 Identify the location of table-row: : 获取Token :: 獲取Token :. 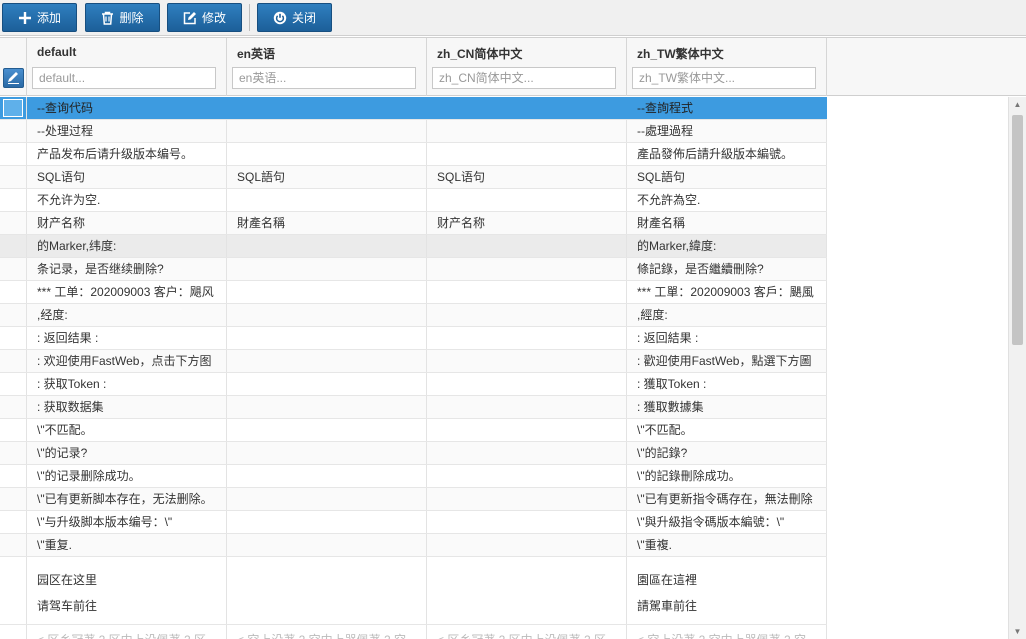
(413, 384).